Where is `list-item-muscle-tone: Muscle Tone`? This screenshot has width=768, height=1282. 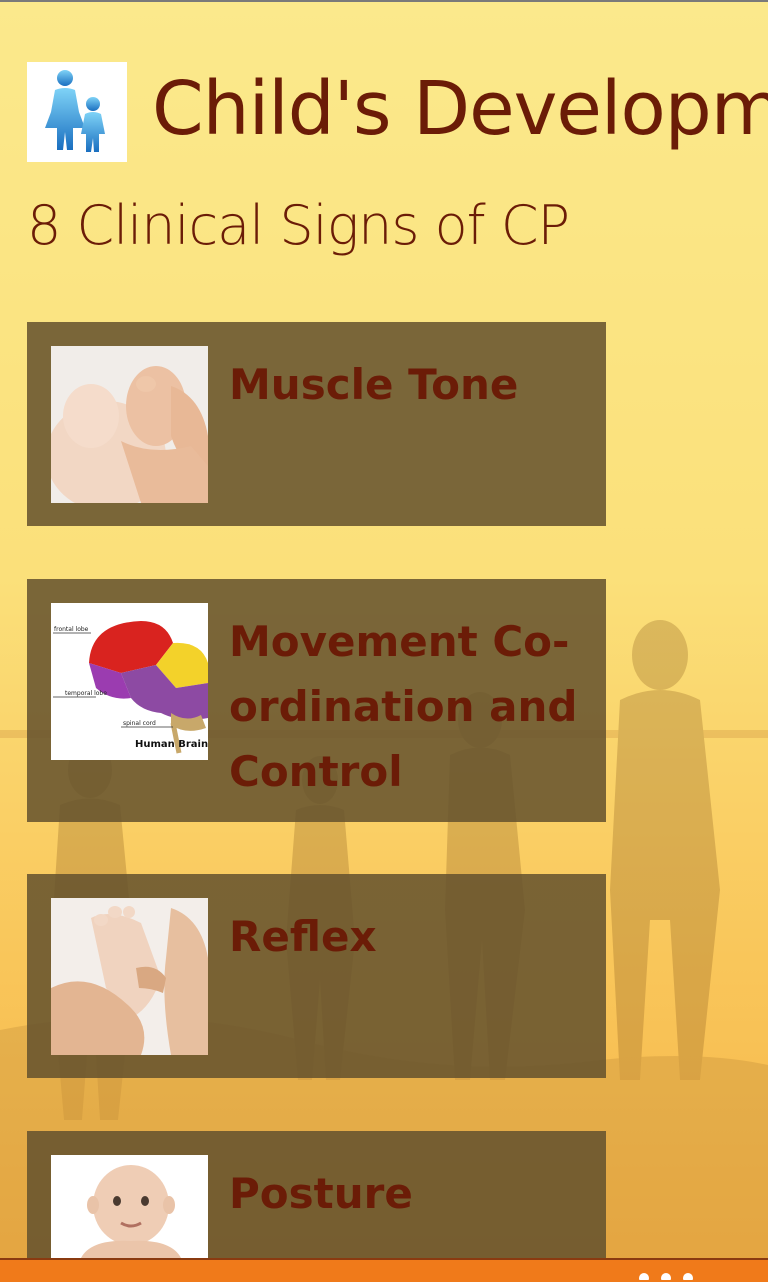 list-item-muscle-tone: Muscle Tone is located at coordinates (316, 424).